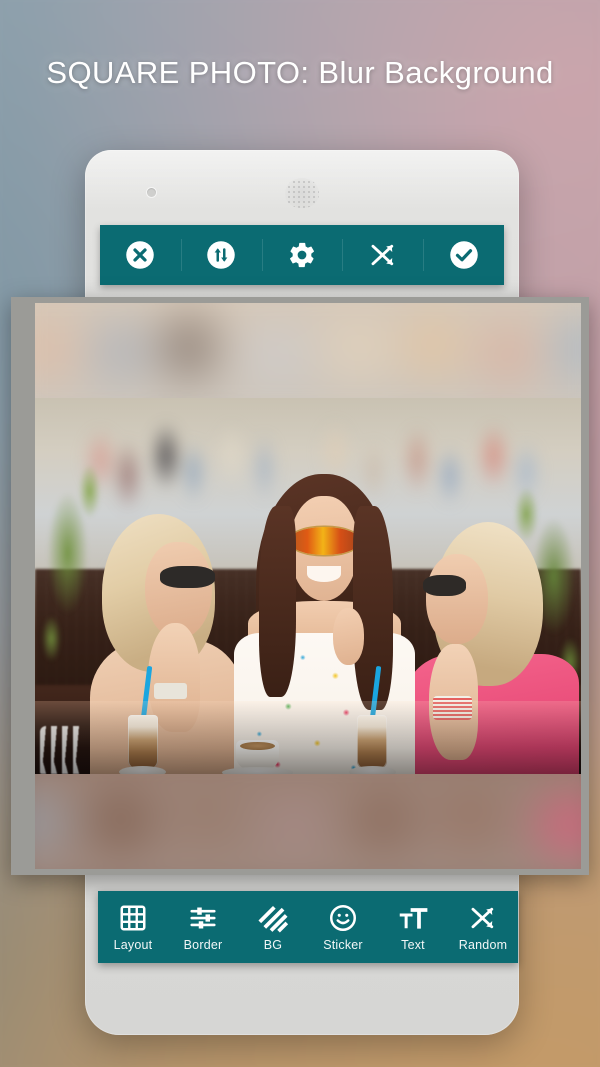 The height and width of the screenshot is (1067, 600). Describe the element at coordinates (203, 918) in the screenshot. I see `sliders-icon` at that location.